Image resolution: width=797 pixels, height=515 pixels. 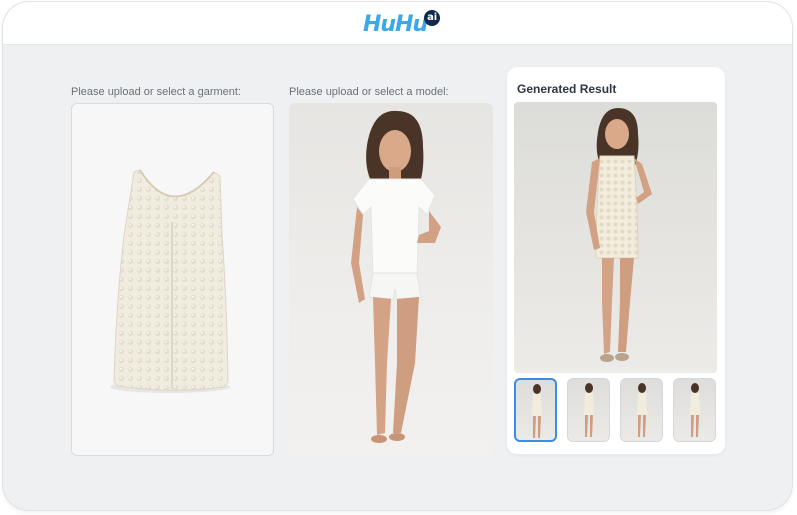 What do you see at coordinates (369, 92) in the screenshot?
I see `model-label: Please upload or select a model:` at bounding box center [369, 92].